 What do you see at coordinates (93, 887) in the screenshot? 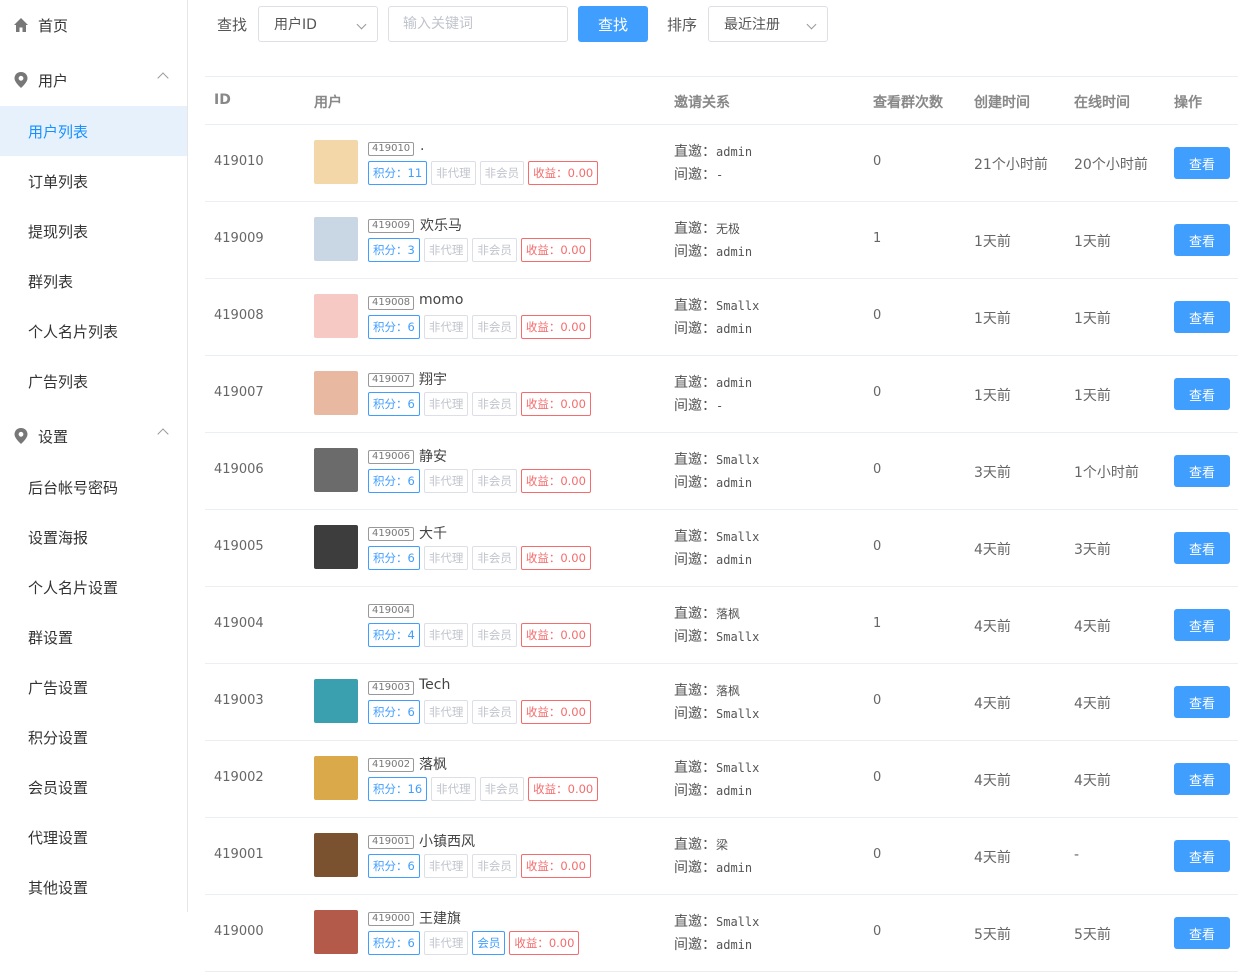
I see `sidebar-item-other-settings: 其他设置` at bounding box center [93, 887].